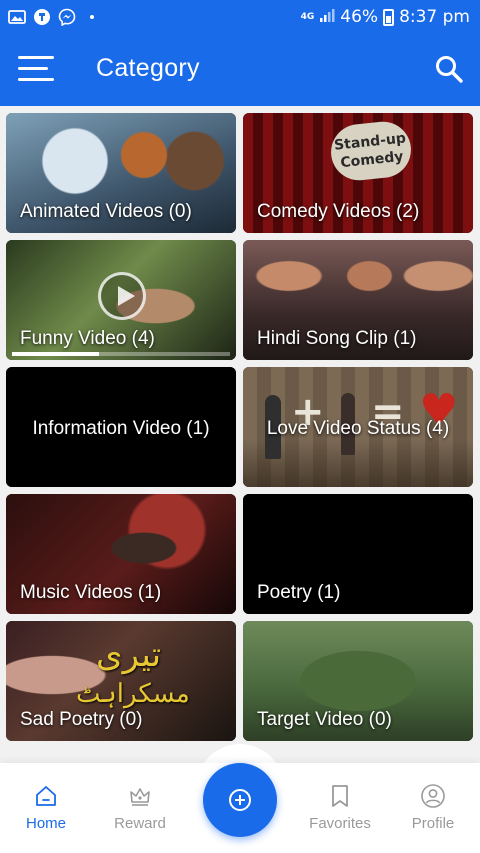 This screenshot has height=853, width=480. Describe the element at coordinates (340, 823) in the screenshot. I see `nav-favorites-label: Favorites` at that location.